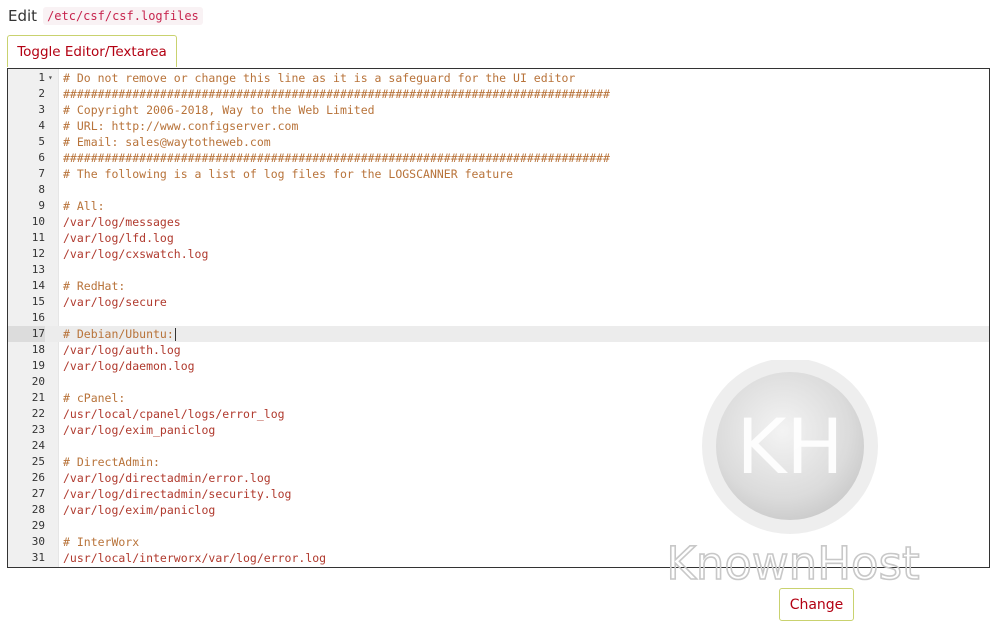 Image resolution: width=990 pixels, height=632 pixels. What do you see at coordinates (498, 462) in the screenshot?
I see `editor-line: 25 # DirectAdmin:` at bounding box center [498, 462].